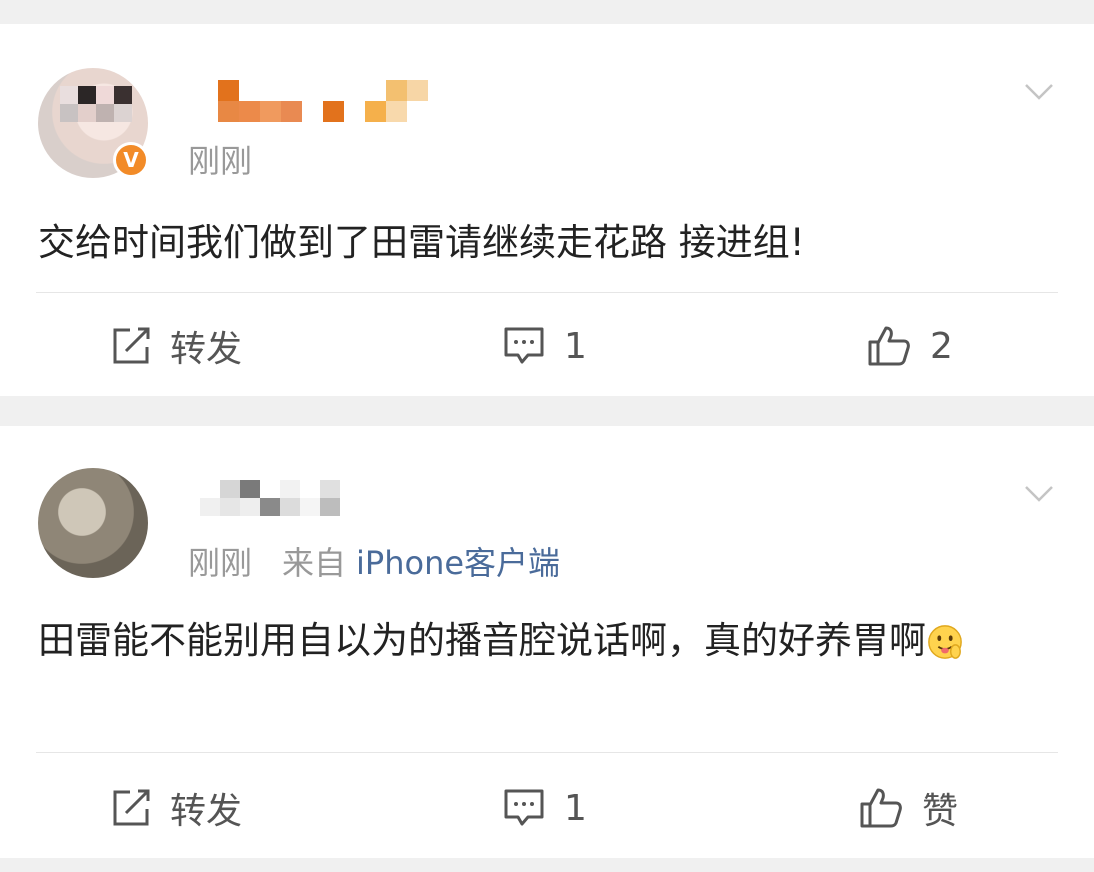  I want to click on action-bar: 转发 1 2, so click(547, 346).